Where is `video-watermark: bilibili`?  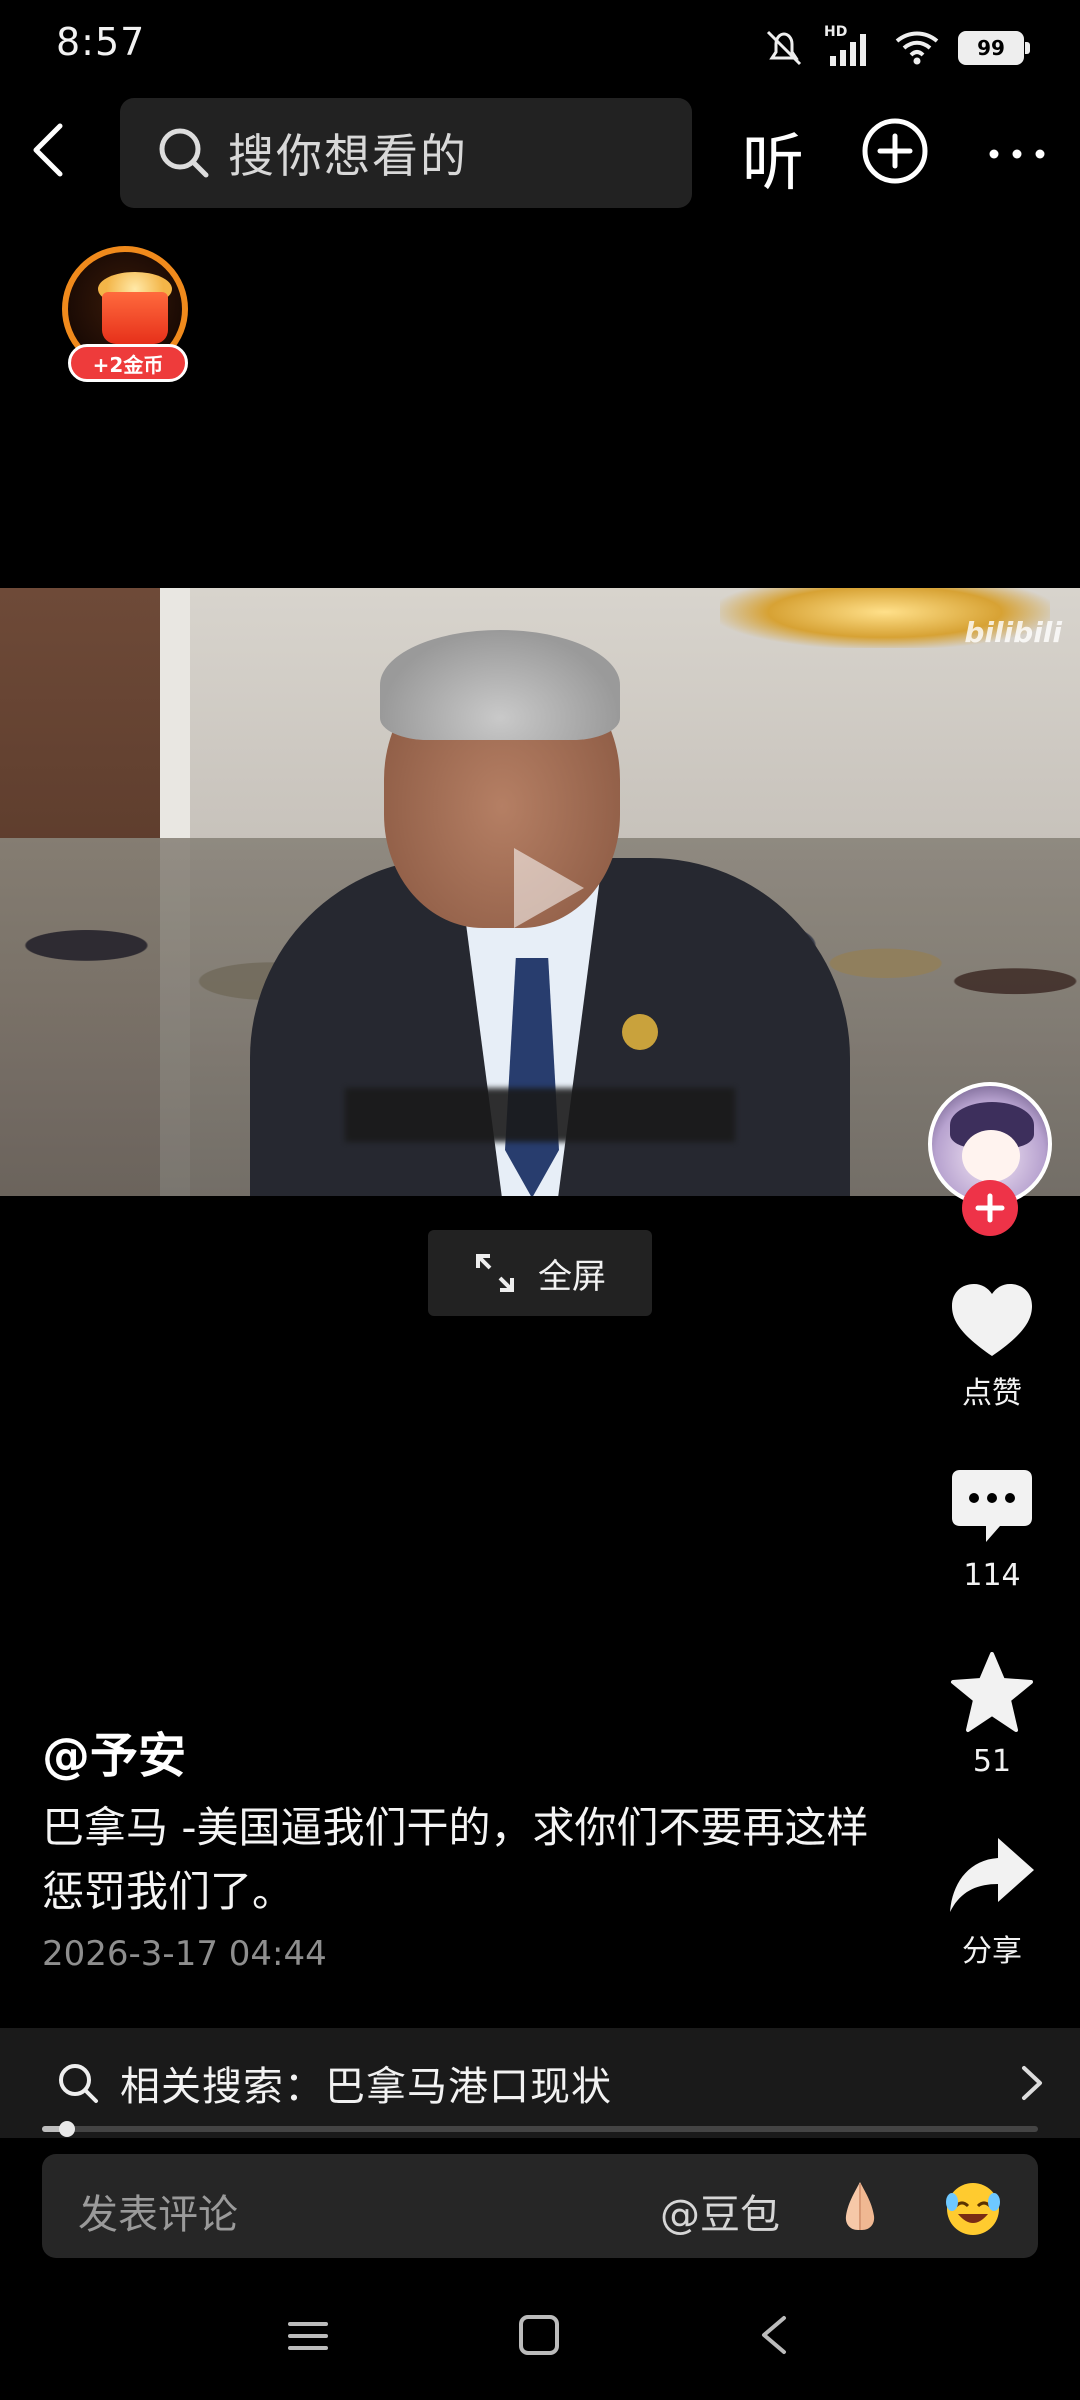 video-watermark: bilibili is located at coordinates (1013, 632).